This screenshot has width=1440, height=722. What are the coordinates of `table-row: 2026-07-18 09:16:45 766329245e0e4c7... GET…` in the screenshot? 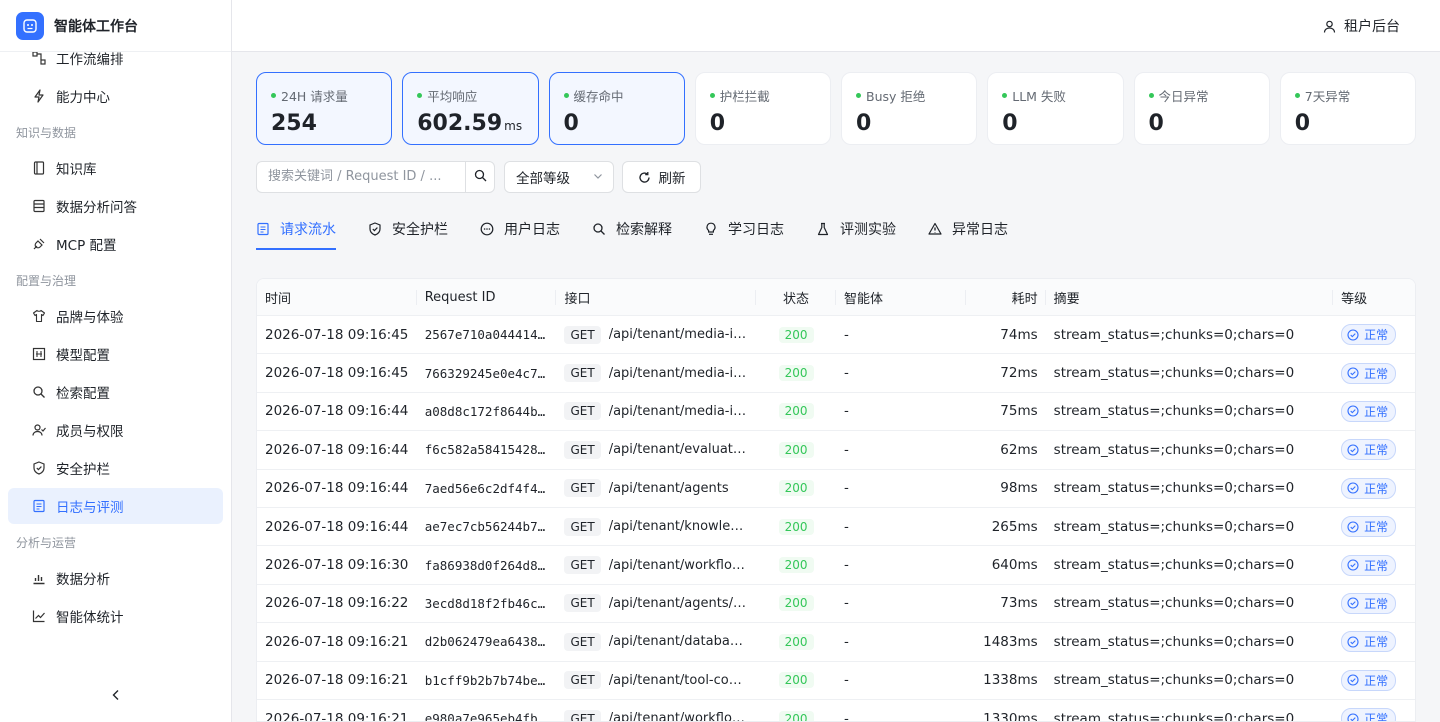 It's located at (836, 373).